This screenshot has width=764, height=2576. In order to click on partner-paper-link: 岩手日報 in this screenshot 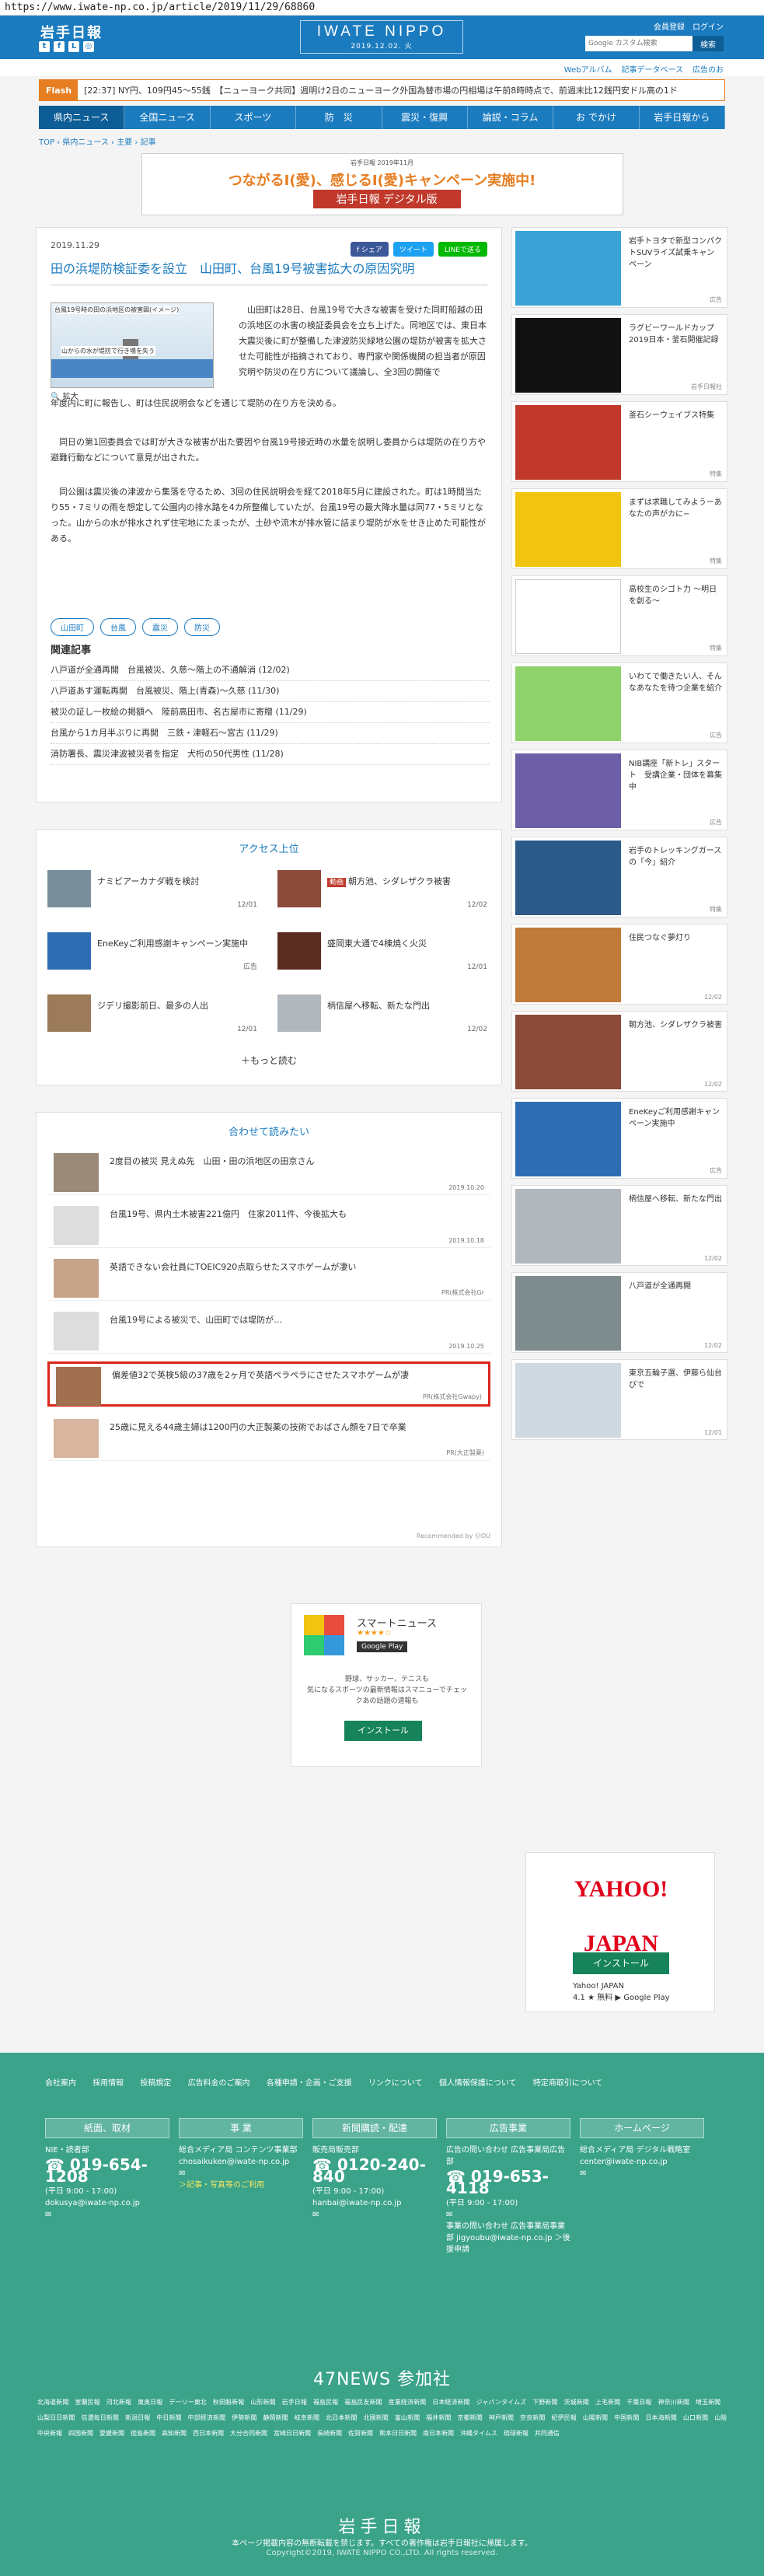, I will do `click(294, 2402)`.